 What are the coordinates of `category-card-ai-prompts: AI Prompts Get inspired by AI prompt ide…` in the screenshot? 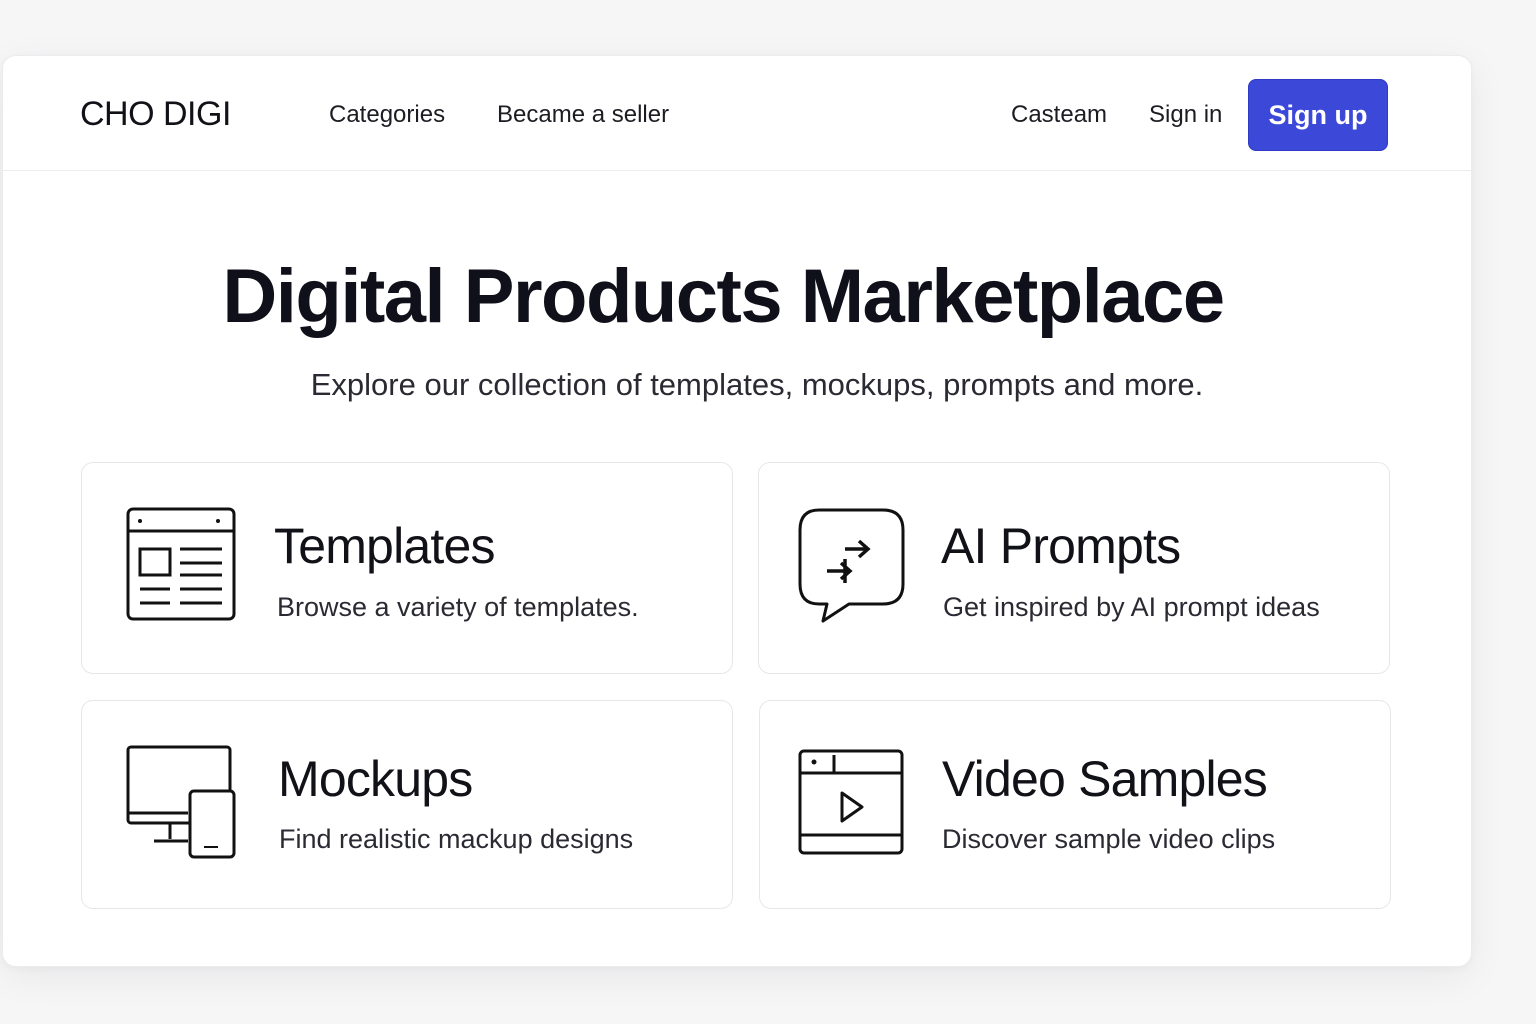 It's located at (1074, 568).